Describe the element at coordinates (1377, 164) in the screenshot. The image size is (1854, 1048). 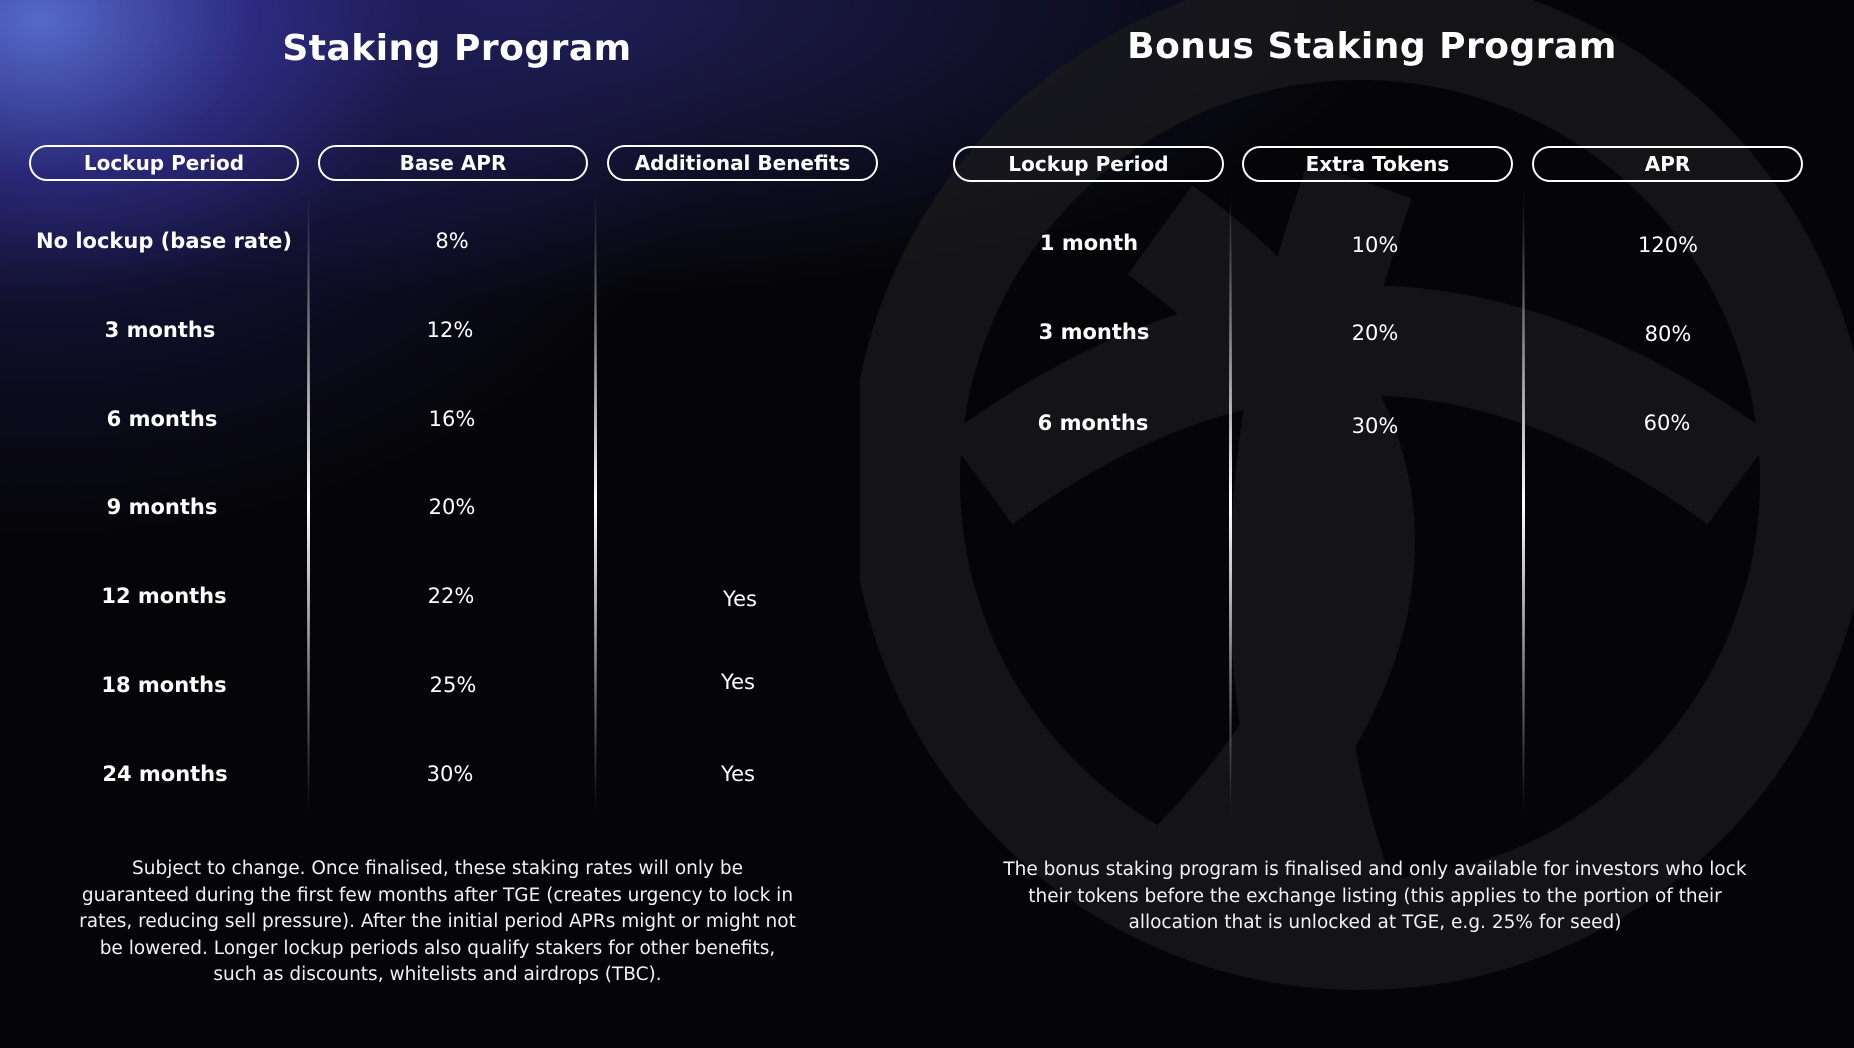
I see `header-extra-tokens: Extra Tokens` at that location.